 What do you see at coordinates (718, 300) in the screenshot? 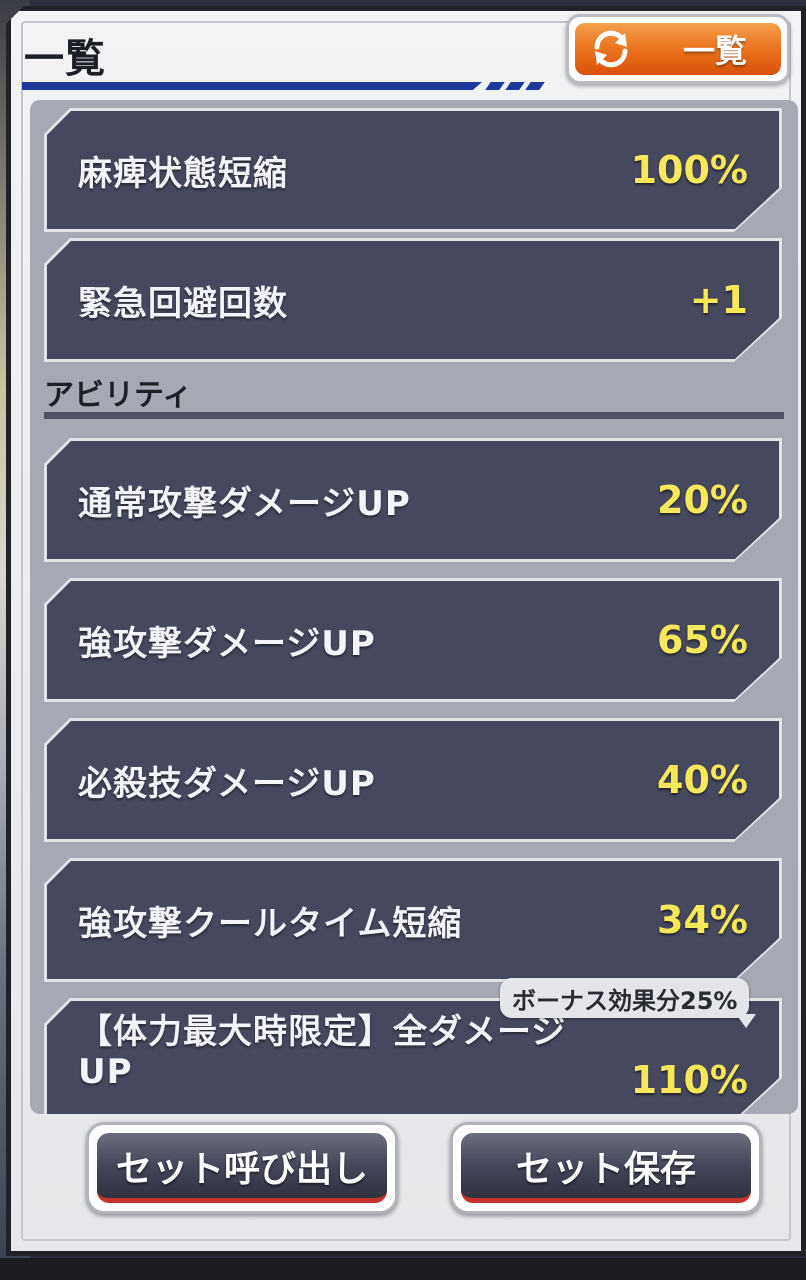
I see `stat-value: +1` at bounding box center [718, 300].